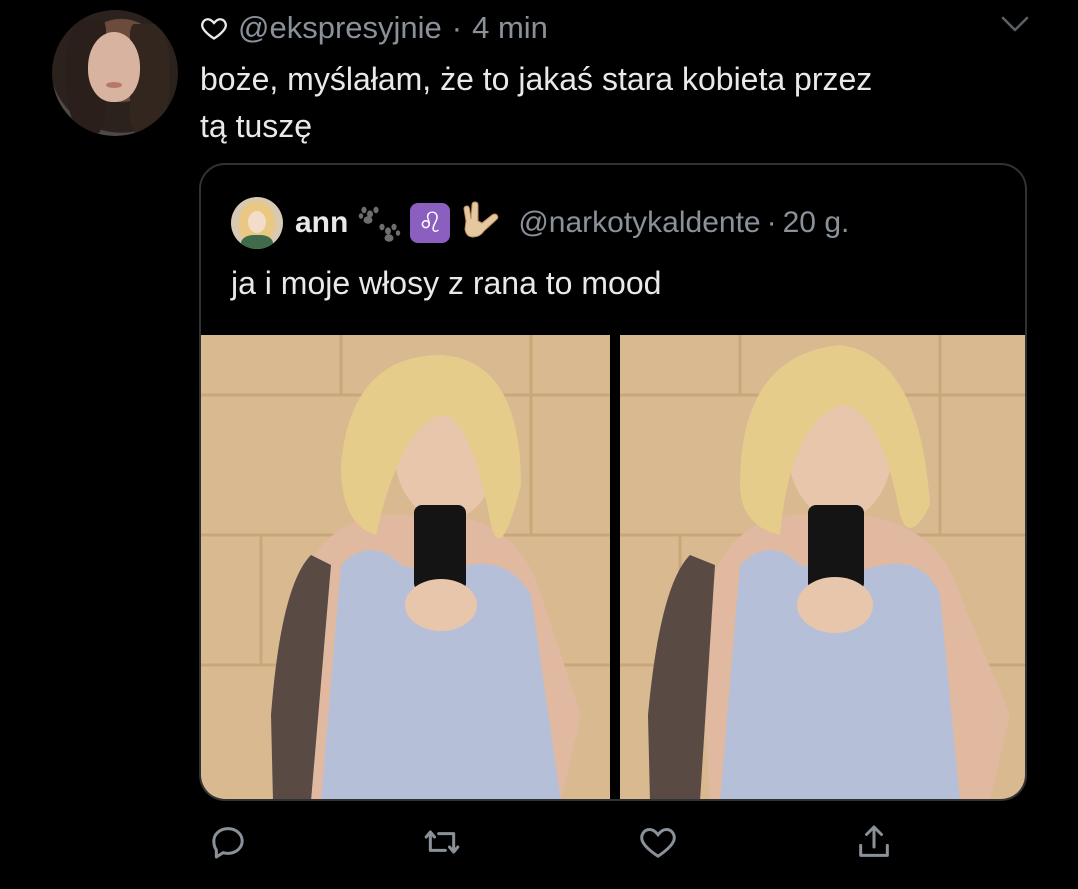  What do you see at coordinates (816, 223) in the screenshot?
I see `quoted-time: 20 g.` at bounding box center [816, 223].